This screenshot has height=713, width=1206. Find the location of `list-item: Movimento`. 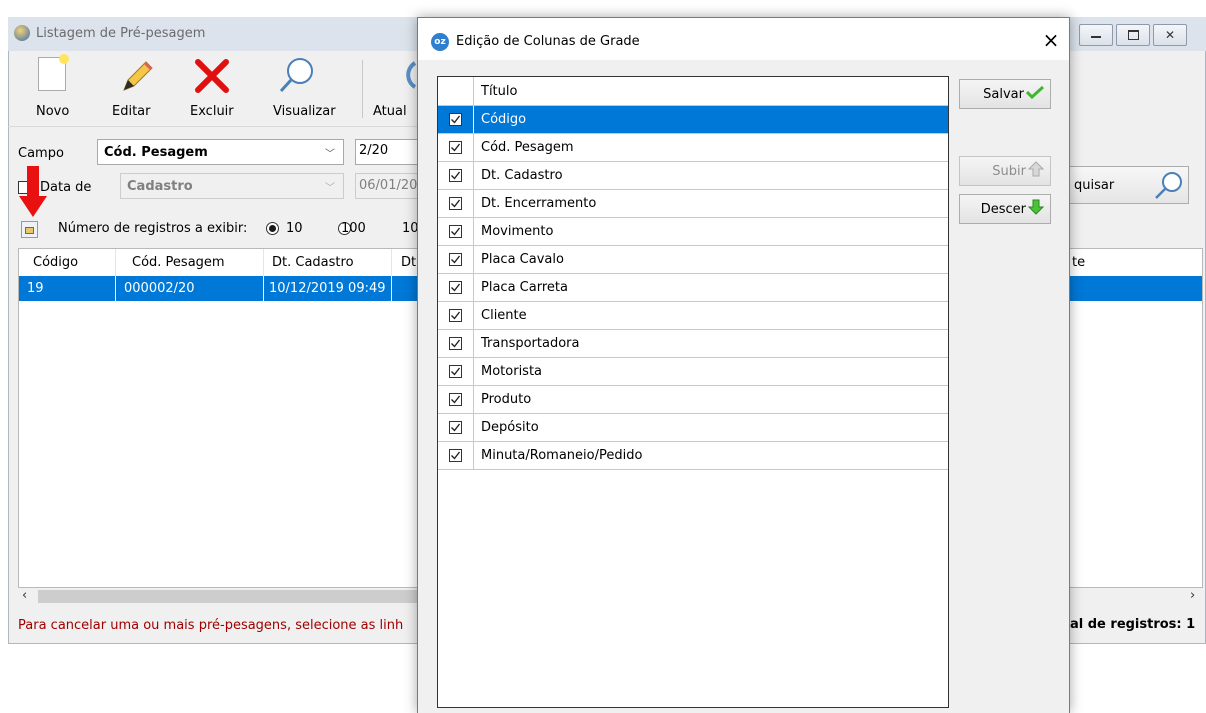

list-item: Movimento is located at coordinates (693, 232).